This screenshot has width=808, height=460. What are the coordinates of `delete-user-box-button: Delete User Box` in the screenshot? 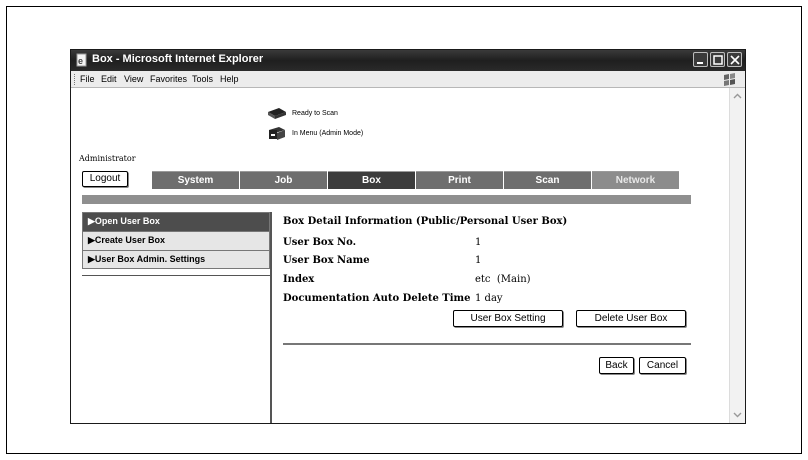 It's located at (631, 318).